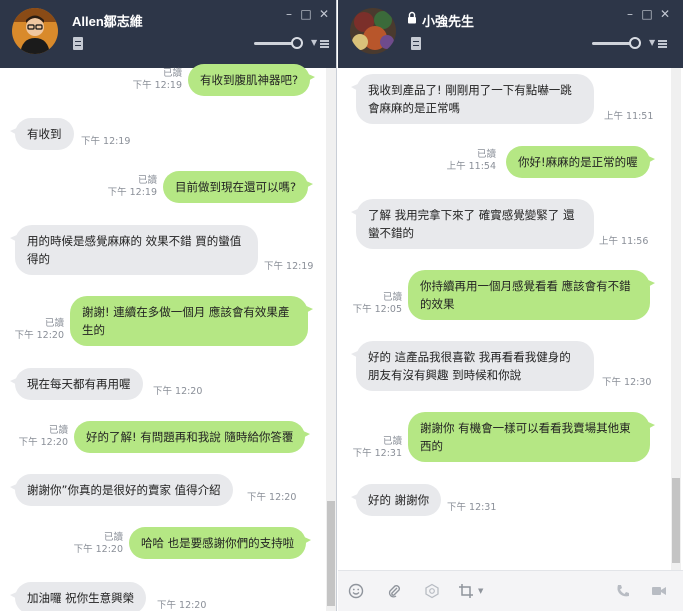 The height and width of the screenshot is (611, 683). What do you see at coordinates (466, 591) in the screenshot?
I see `crop-icon` at bounding box center [466, 591].